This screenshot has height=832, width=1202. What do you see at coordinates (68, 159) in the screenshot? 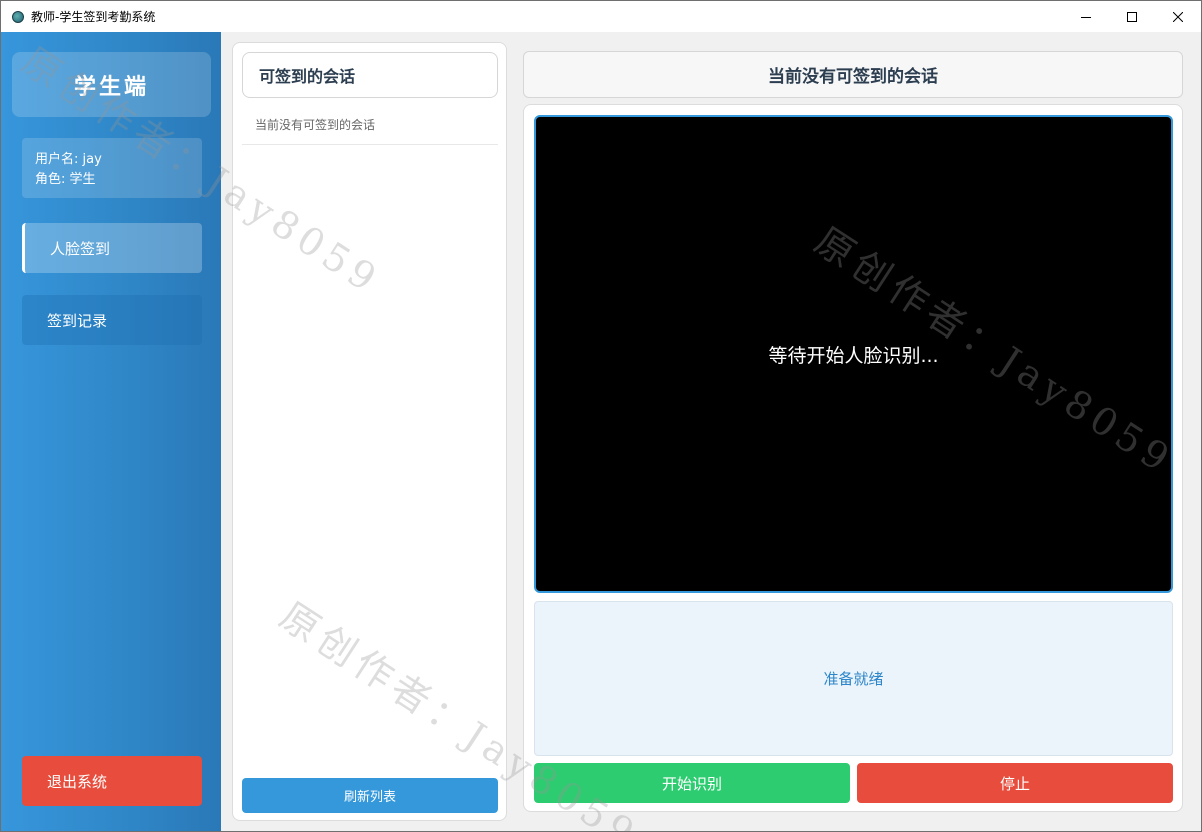
I see `username-label: 用户名: jay` at bounding box center [68, 159].